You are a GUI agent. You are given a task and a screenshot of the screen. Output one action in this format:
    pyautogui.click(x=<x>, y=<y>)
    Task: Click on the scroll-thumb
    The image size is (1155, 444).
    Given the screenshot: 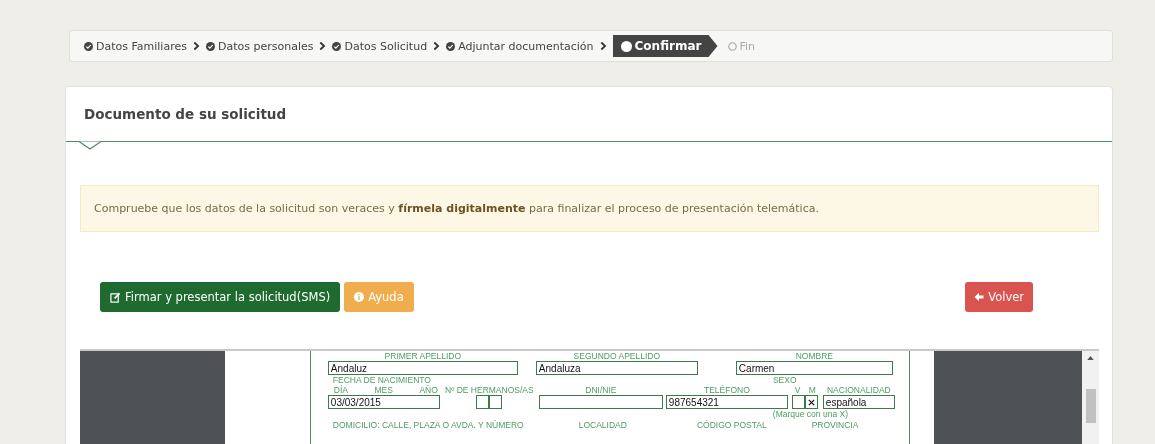 What is the action you would take?
    pyautogui.click(x=1090, y=406)
    